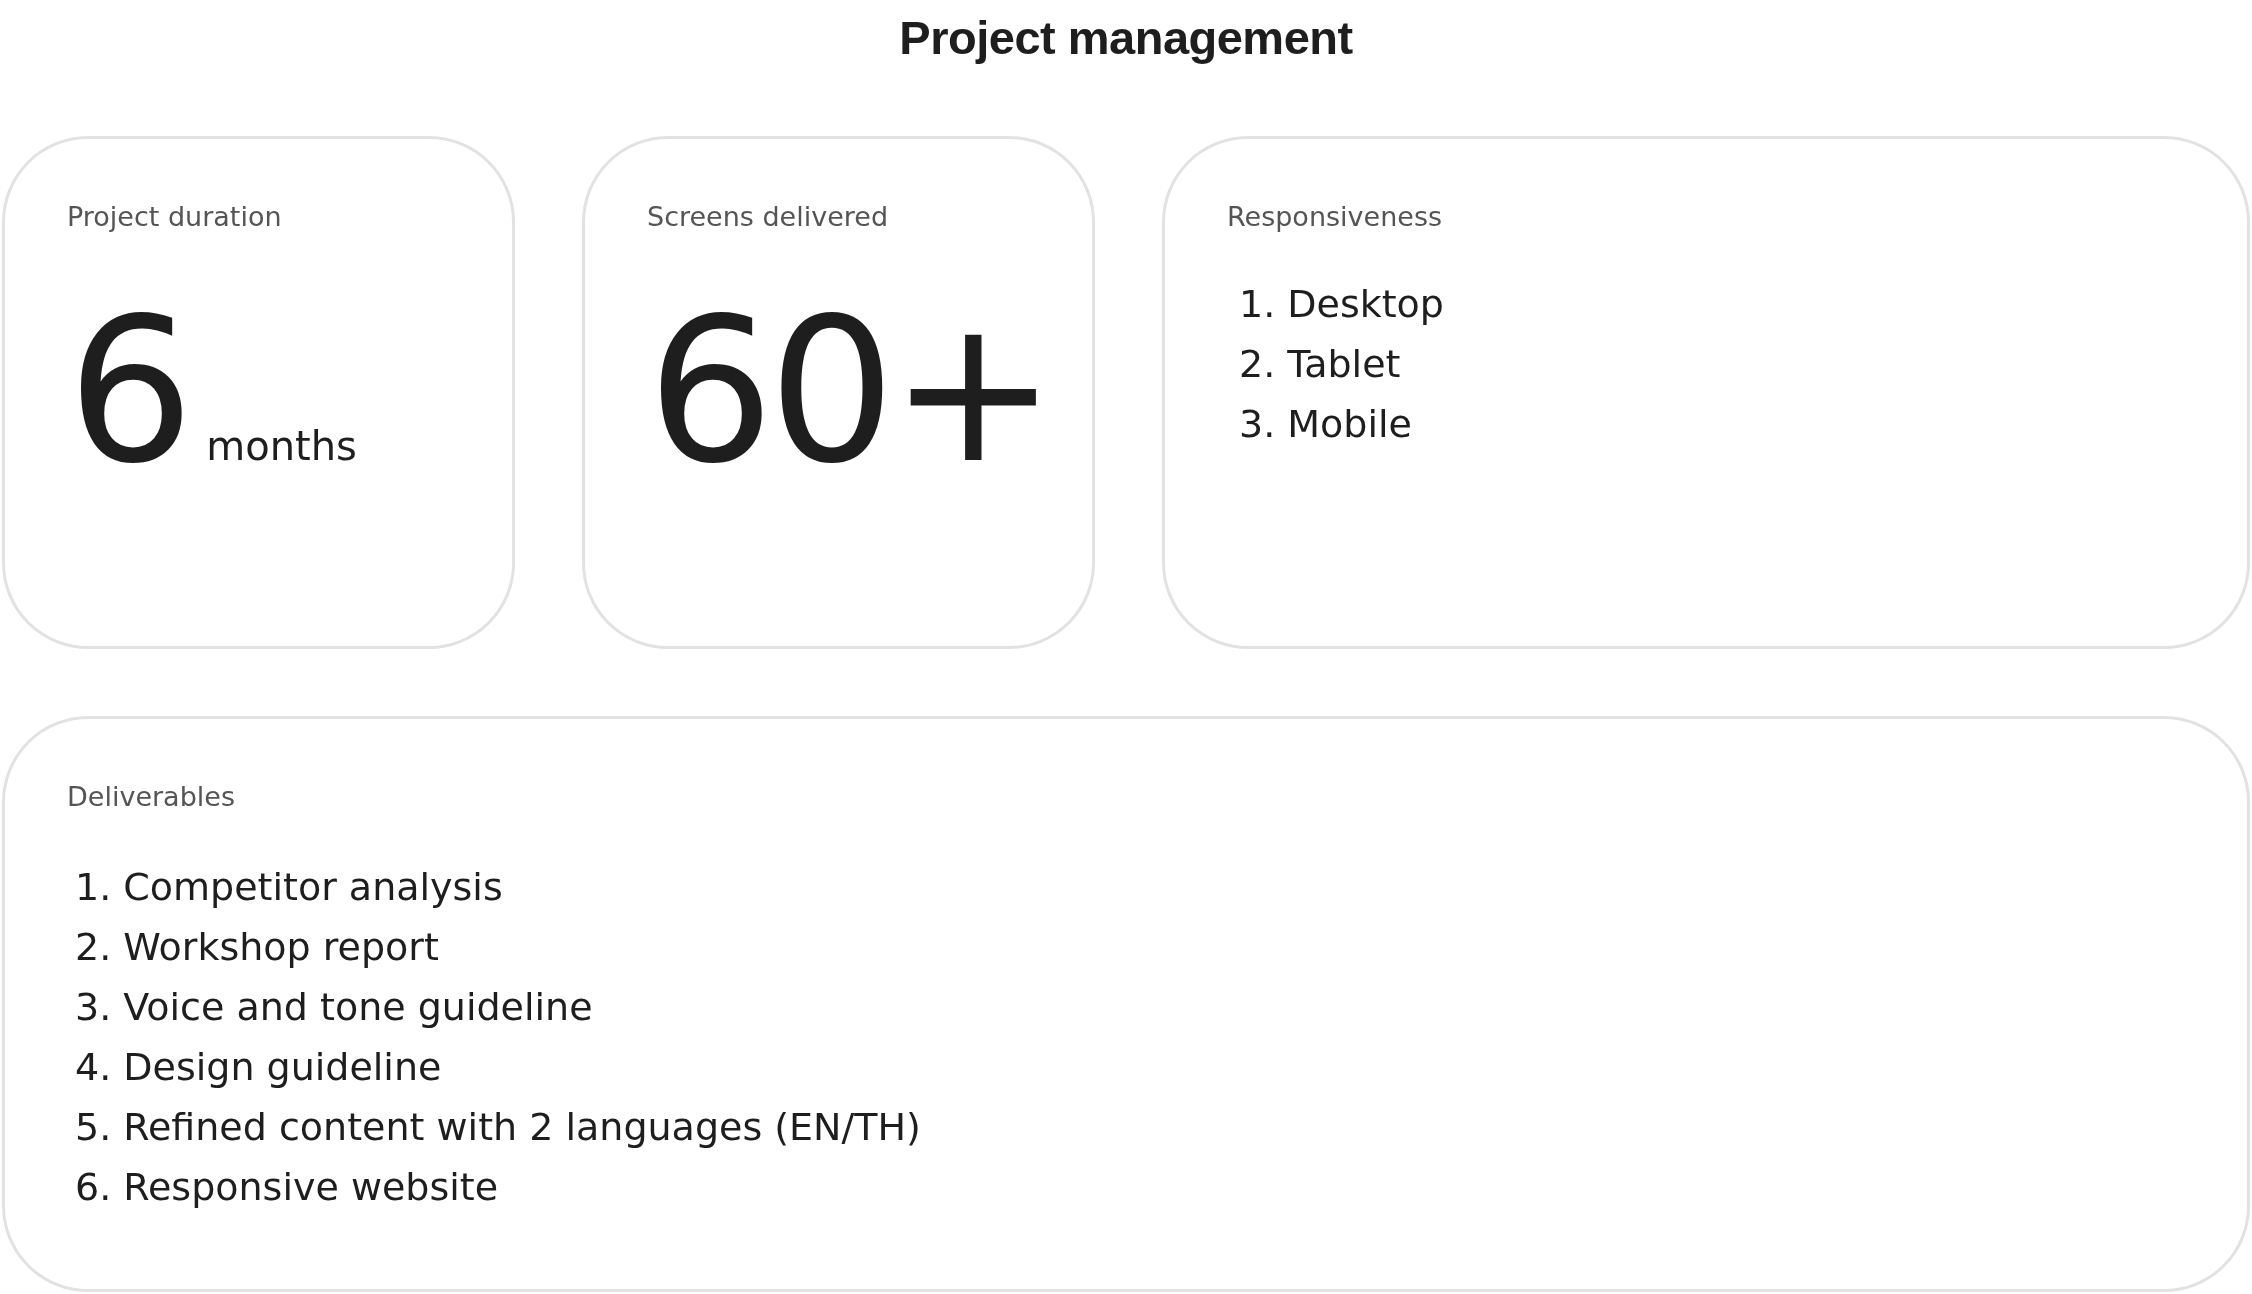 The image size is (2252, 1294). Describe the element at coordinates (282, 1067) in the screenshot. I see `list-item: Design guideline` at that location.